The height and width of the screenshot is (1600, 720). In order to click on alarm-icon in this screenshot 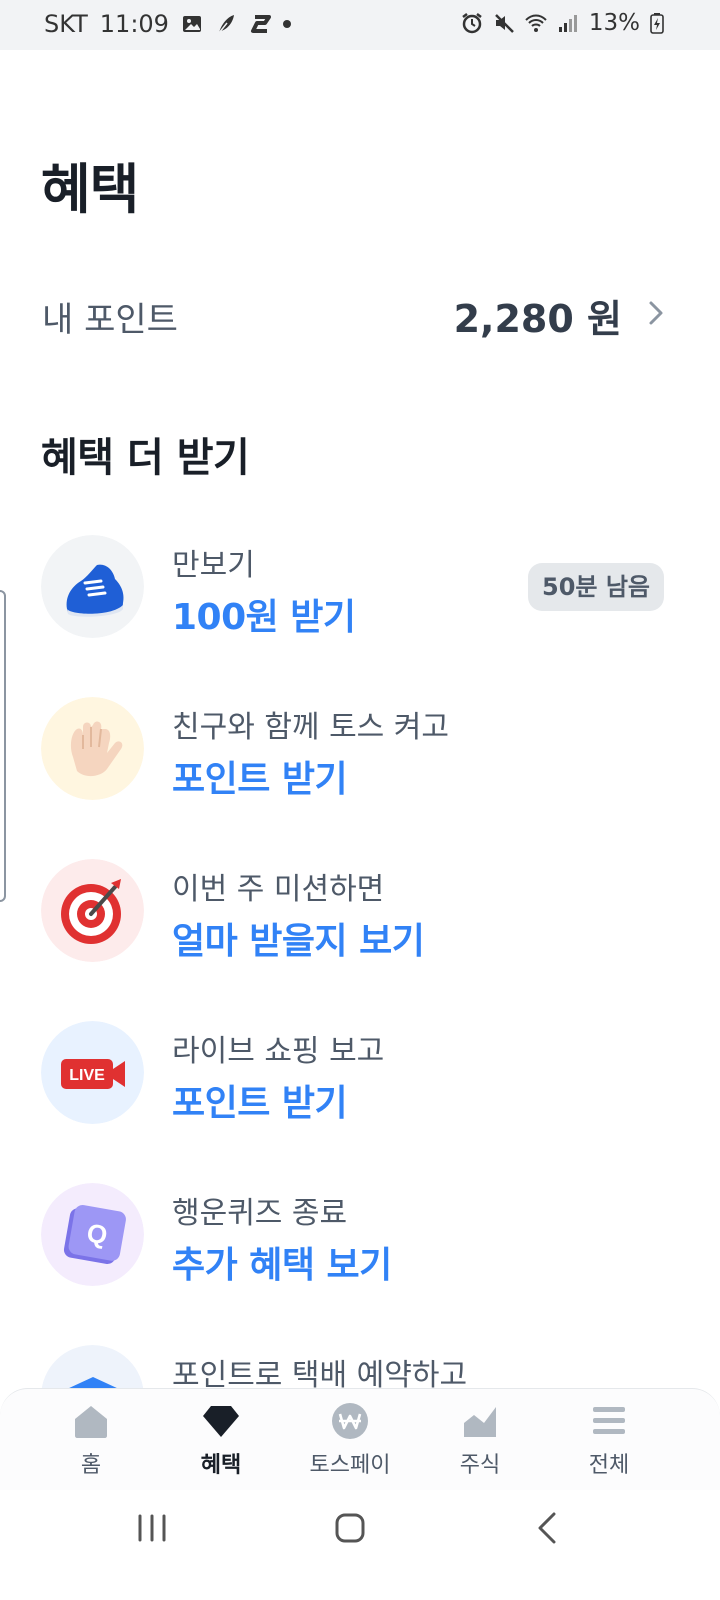, I will do `click(472, 23)`.